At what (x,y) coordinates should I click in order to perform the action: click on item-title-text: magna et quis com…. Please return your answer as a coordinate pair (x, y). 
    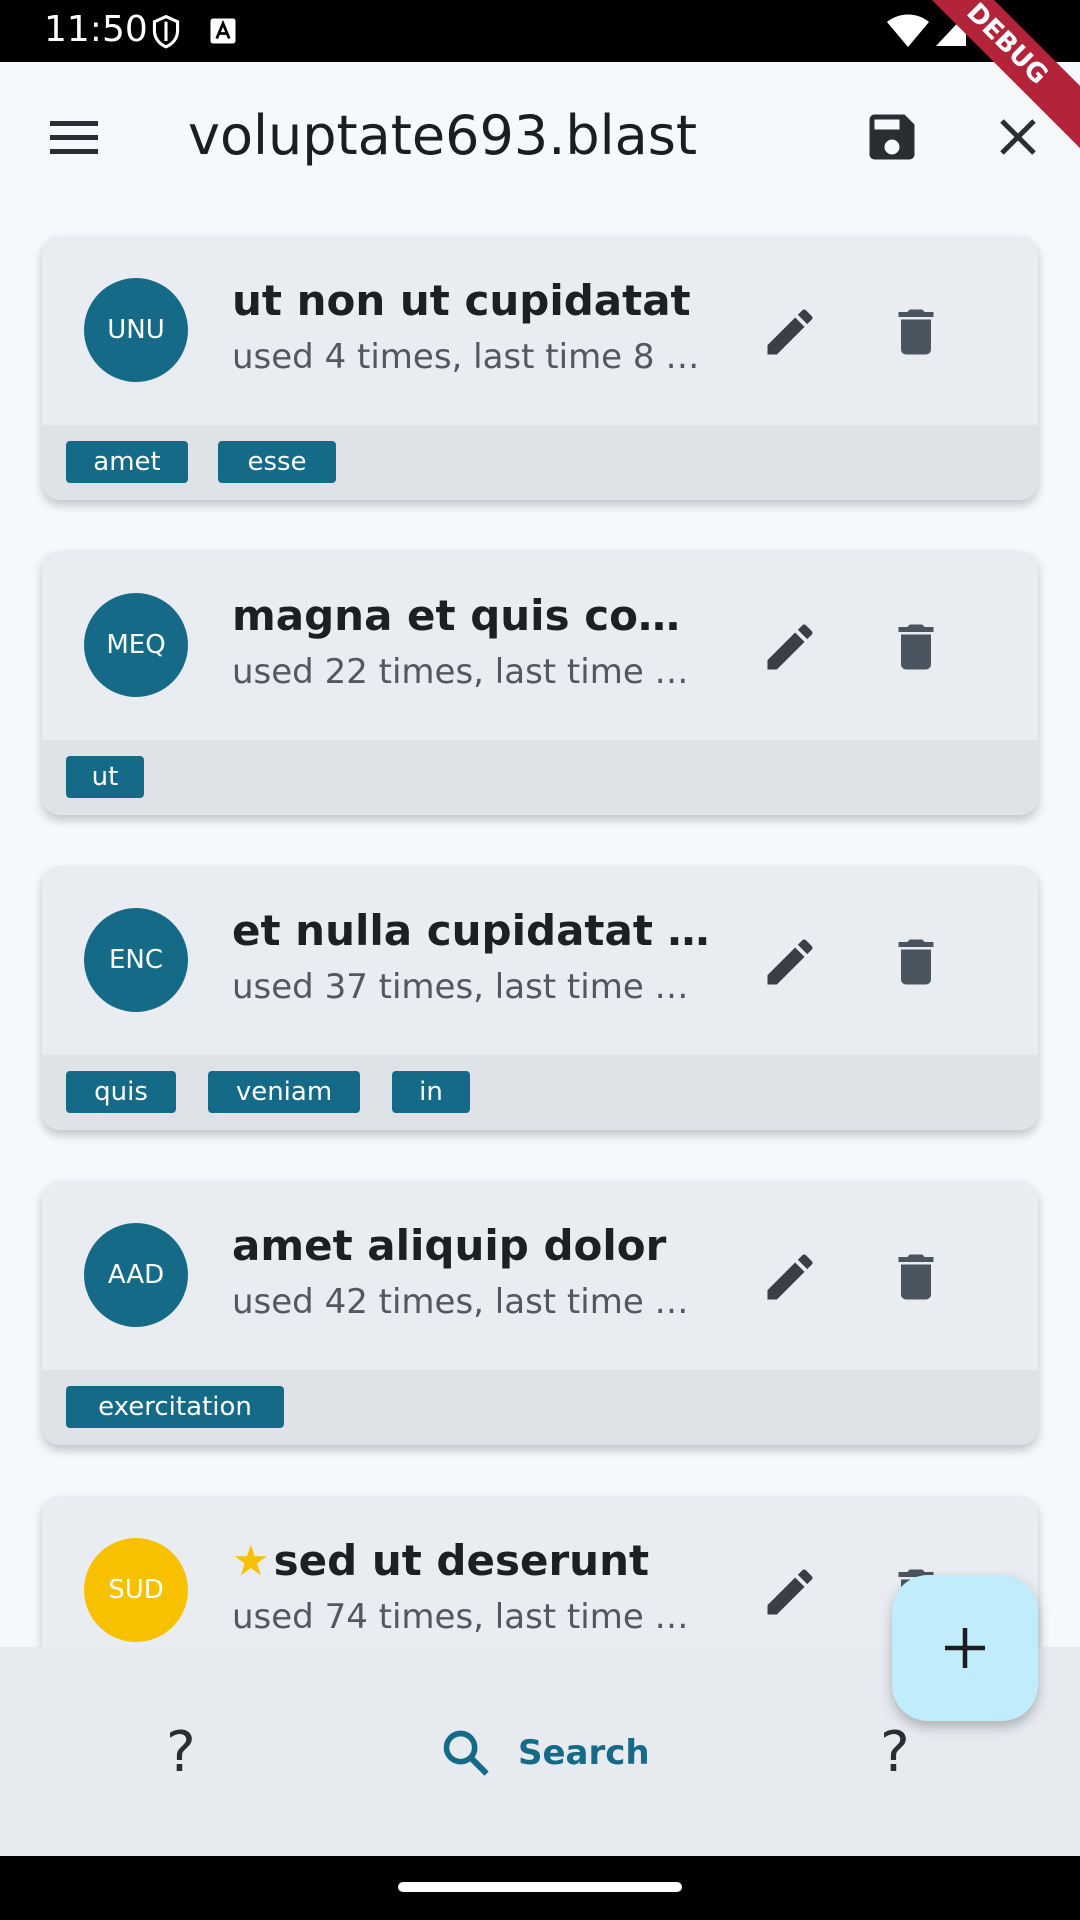
    Looking at the image, I should click on (477, 615).